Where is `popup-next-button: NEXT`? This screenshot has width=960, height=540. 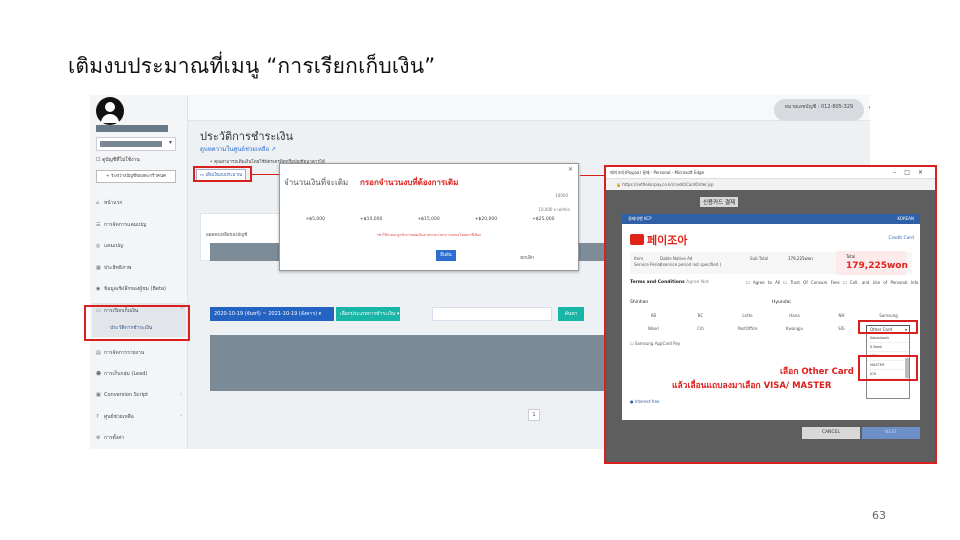 popup-next-button: NEXT is located at coordinates (891, 433).